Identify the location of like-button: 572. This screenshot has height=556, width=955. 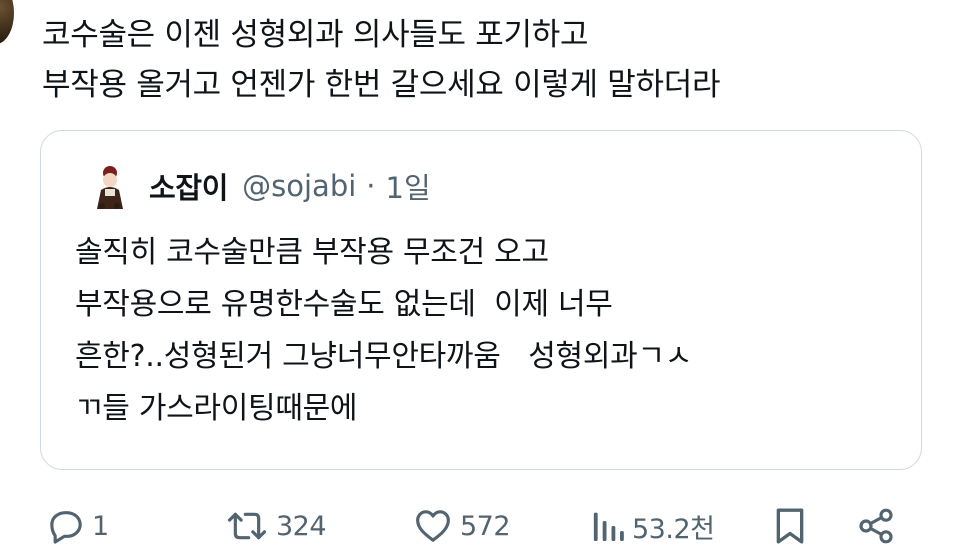
(461, 526).